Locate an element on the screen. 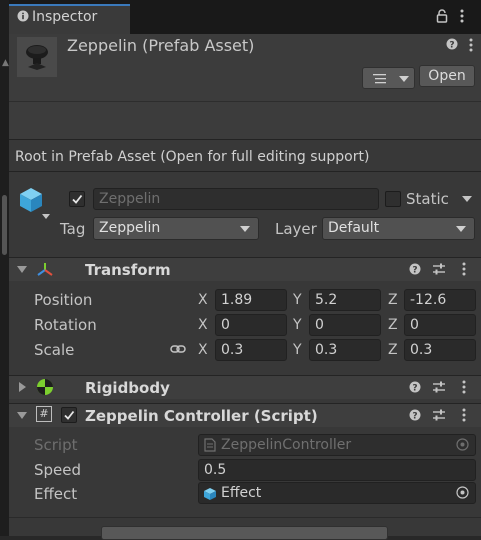 The width and height of the screenshot is (481, 540). zeppelin-preview-icon is located at coordinates (37, 57).